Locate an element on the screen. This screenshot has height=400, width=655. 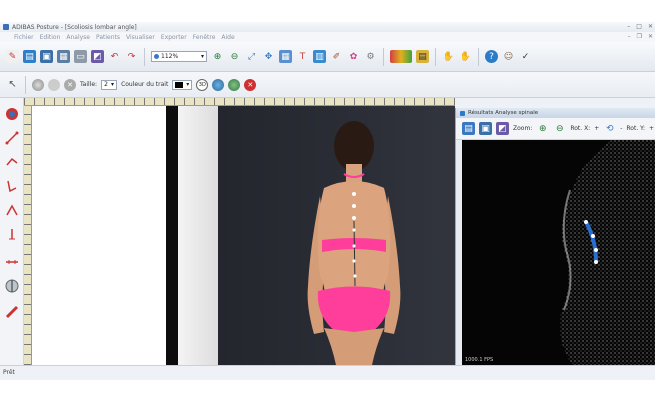
panel-app-icon is located at coordinates (462, 113).